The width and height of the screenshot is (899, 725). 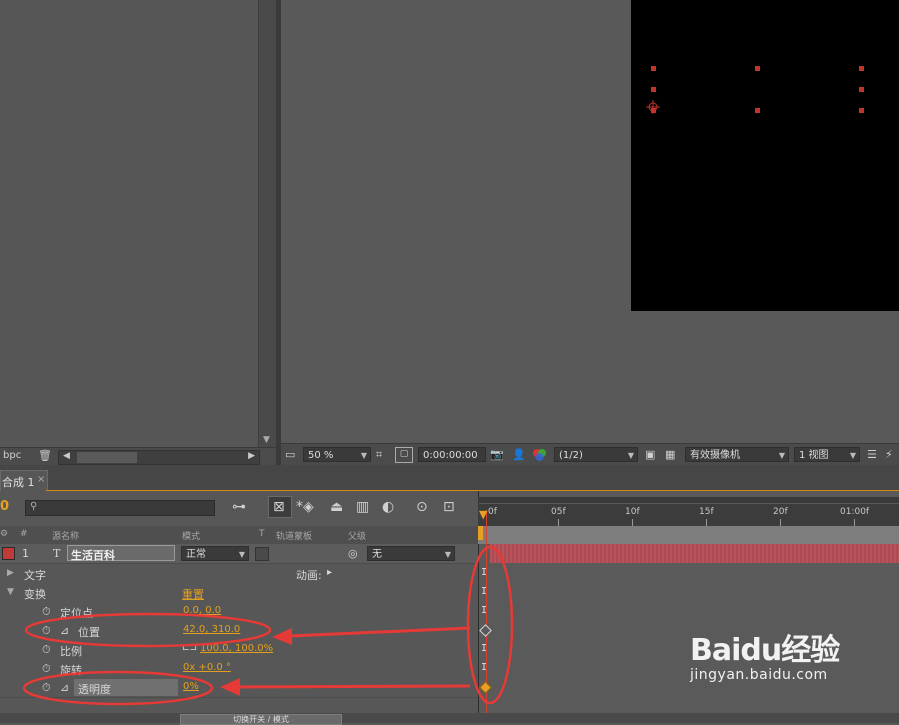 I want to click on region-of-interest-icon: ▢, so click(x=404, y=455).